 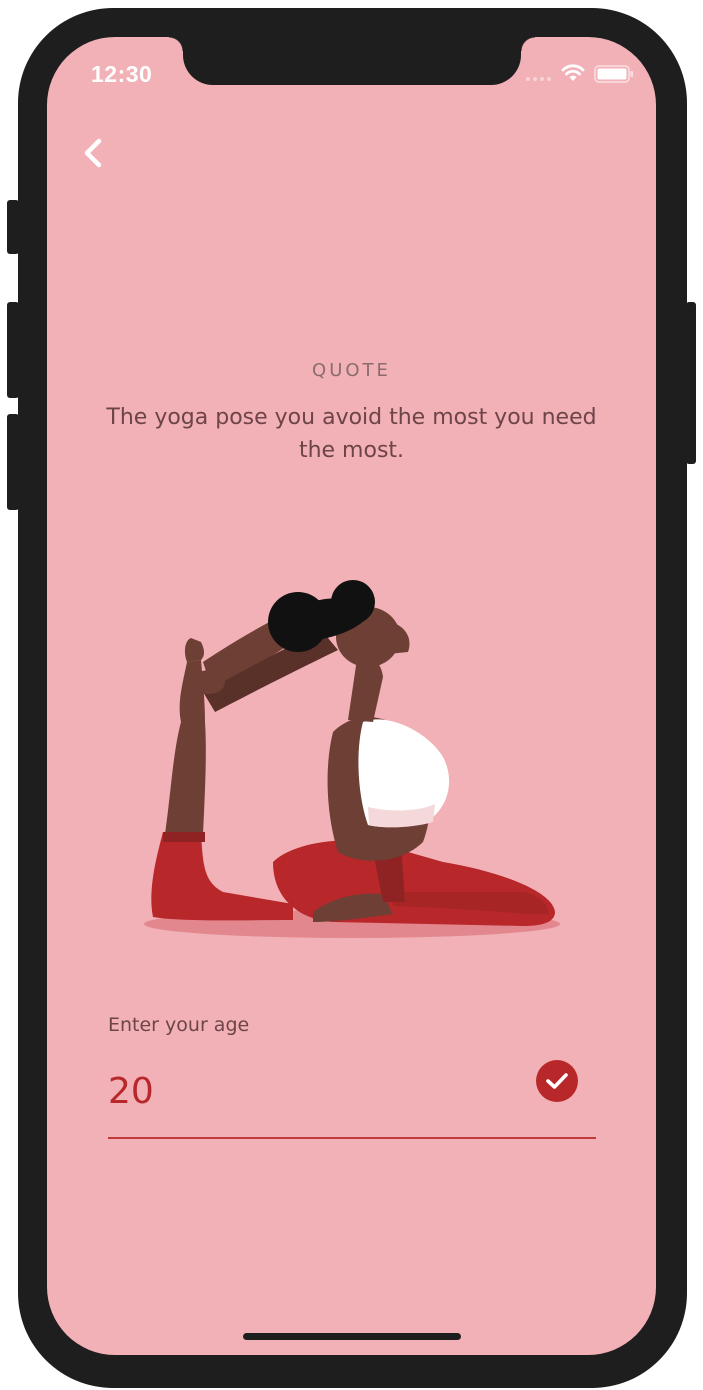 What do you see at coordinates (352, 1336) in the screenshot?
I see `home-indicator` at bounding box center [352, 1336].